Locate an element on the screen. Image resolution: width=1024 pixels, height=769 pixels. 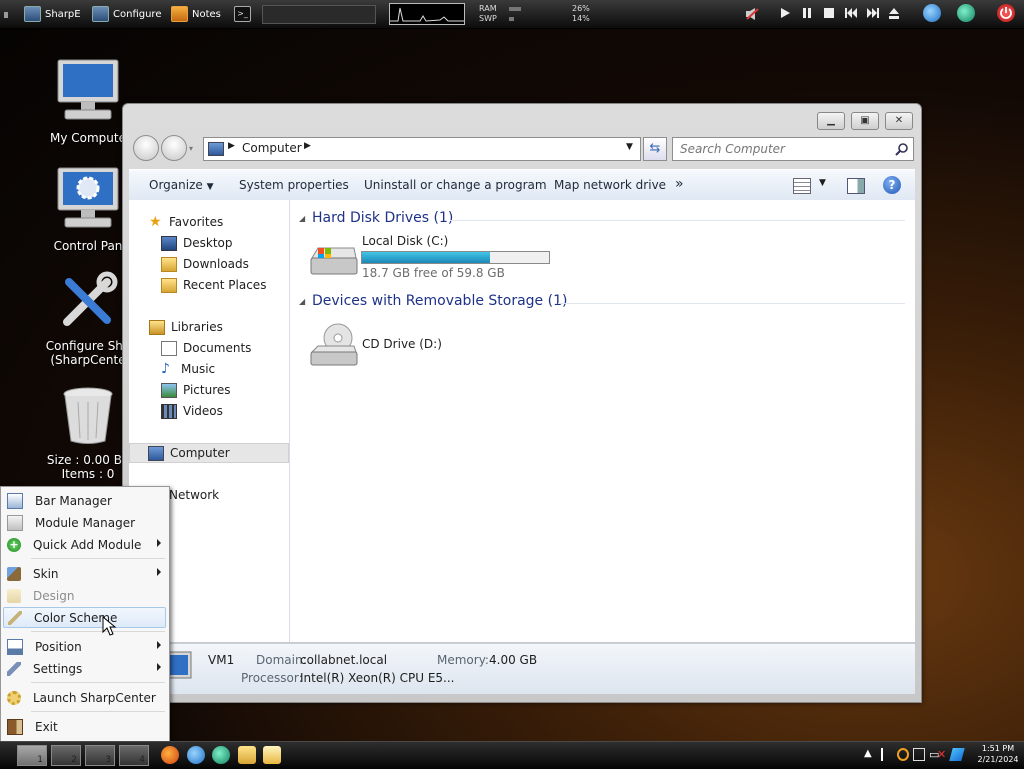
bar-manager-label: Bar Manager is located at coordinates (73, 500).